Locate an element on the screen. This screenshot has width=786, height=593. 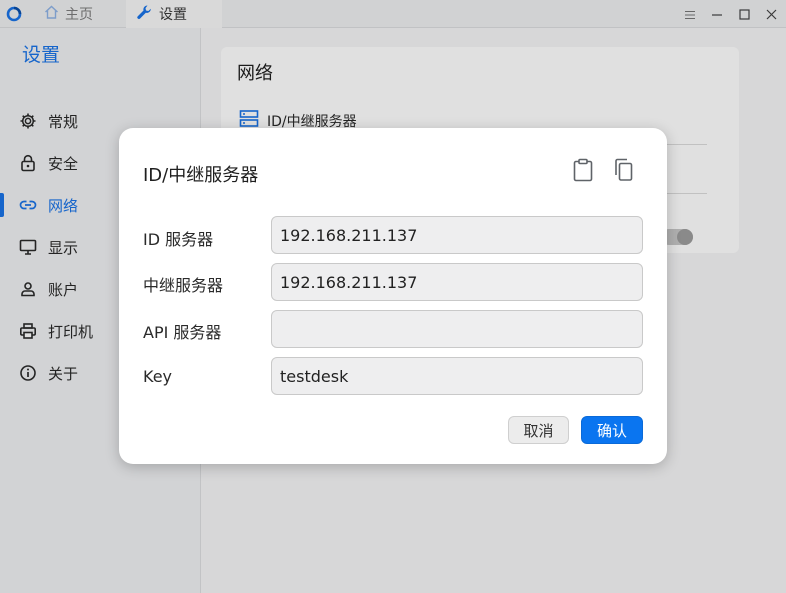
relay-server-label: 中继服务器 is located at coordinates (183, 285).